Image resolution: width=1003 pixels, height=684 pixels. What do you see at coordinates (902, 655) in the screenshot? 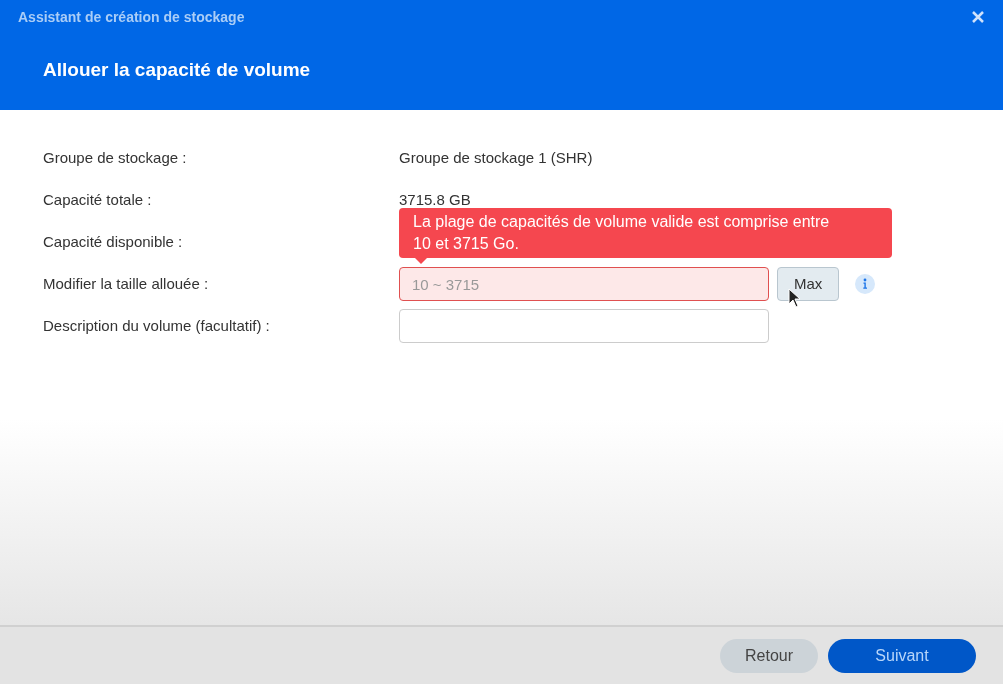
I see `next-button: Suivant` at bounding box center [902, 655].